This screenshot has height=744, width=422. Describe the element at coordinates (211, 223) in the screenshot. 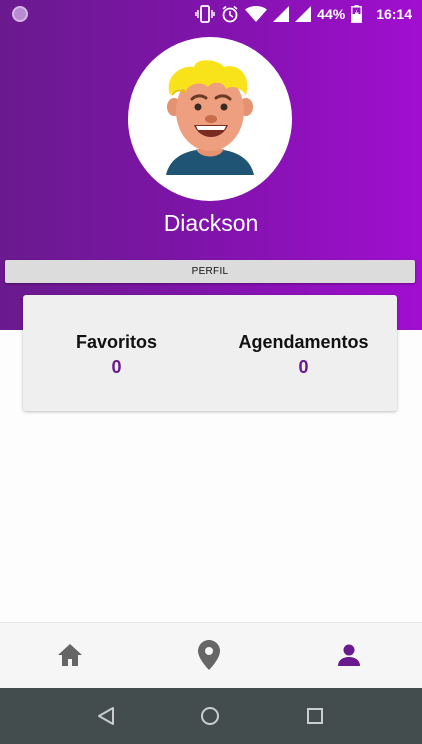

I see `profile-name: Diackson` at that location.